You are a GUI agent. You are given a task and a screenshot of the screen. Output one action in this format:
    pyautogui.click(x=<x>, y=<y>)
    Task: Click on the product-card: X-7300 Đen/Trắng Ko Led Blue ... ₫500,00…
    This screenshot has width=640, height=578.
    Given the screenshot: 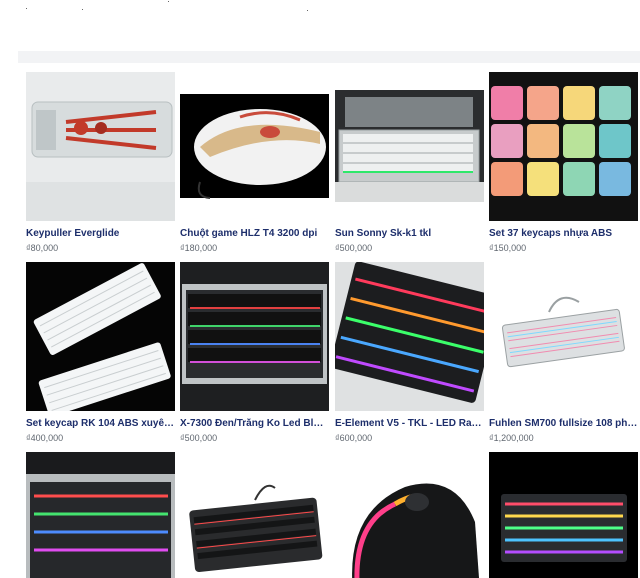 What is the action you would take?
    pyautogui.click(x=254, y=355)
    